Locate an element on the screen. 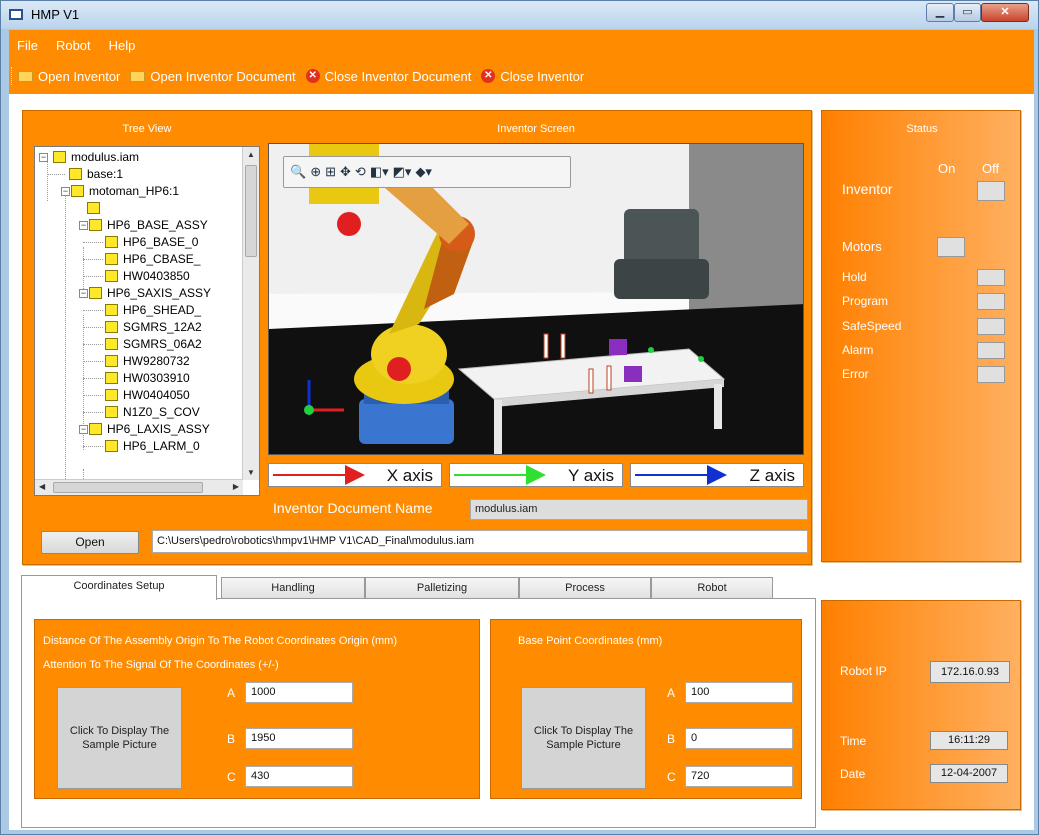  pan-icon: ✥ is located at coordinates (345, 172).